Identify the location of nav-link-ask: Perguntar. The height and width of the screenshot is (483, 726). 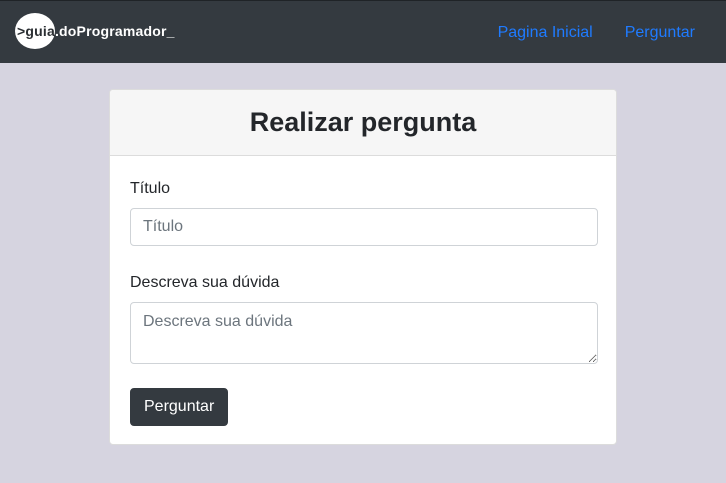
(660, 33).